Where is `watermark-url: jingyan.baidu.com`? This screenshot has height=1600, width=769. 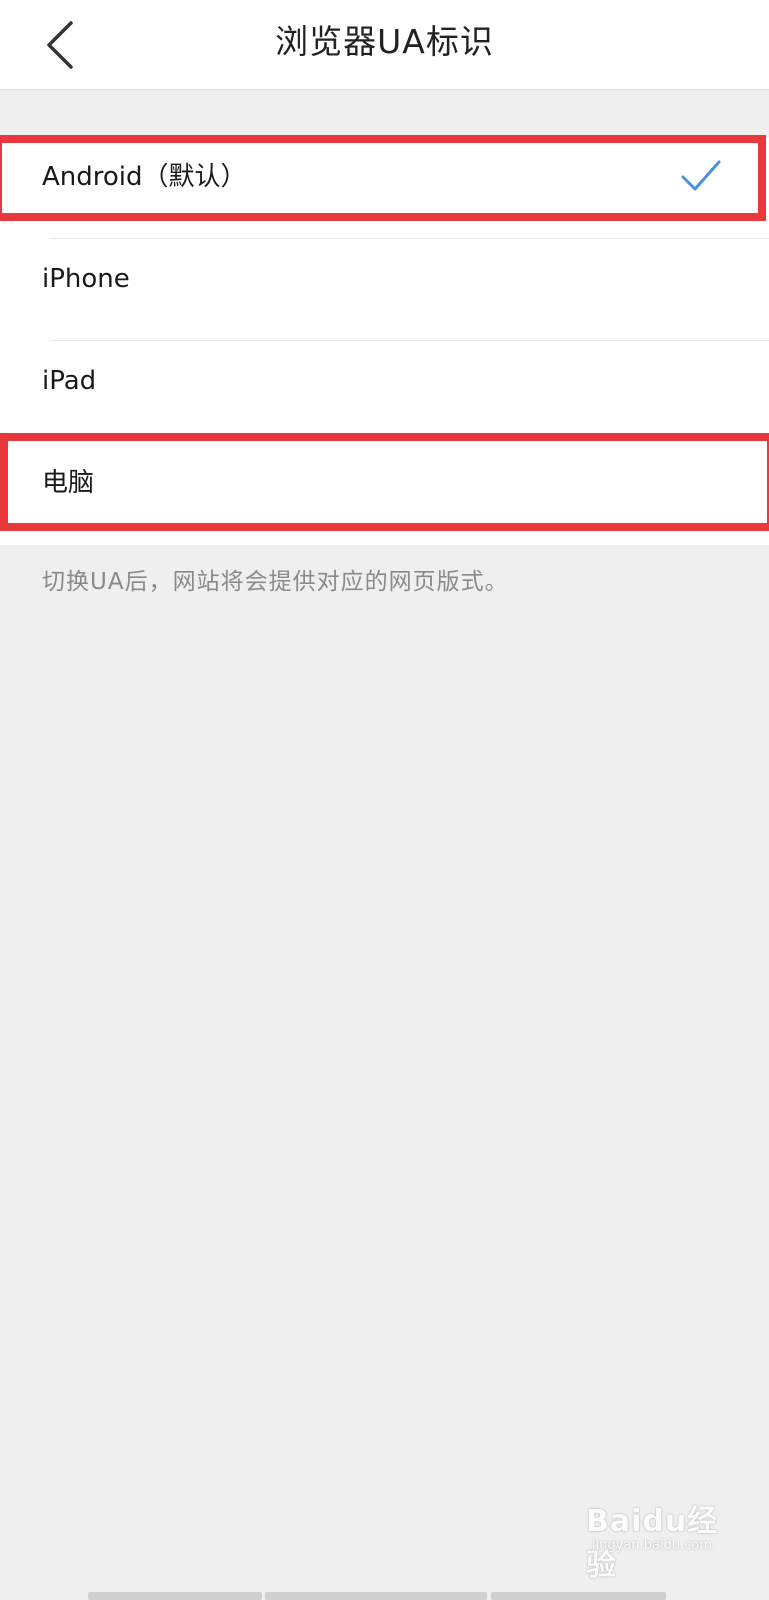 watermark-url: jingyan.baidu.com is located at coordinates (652, 1545).